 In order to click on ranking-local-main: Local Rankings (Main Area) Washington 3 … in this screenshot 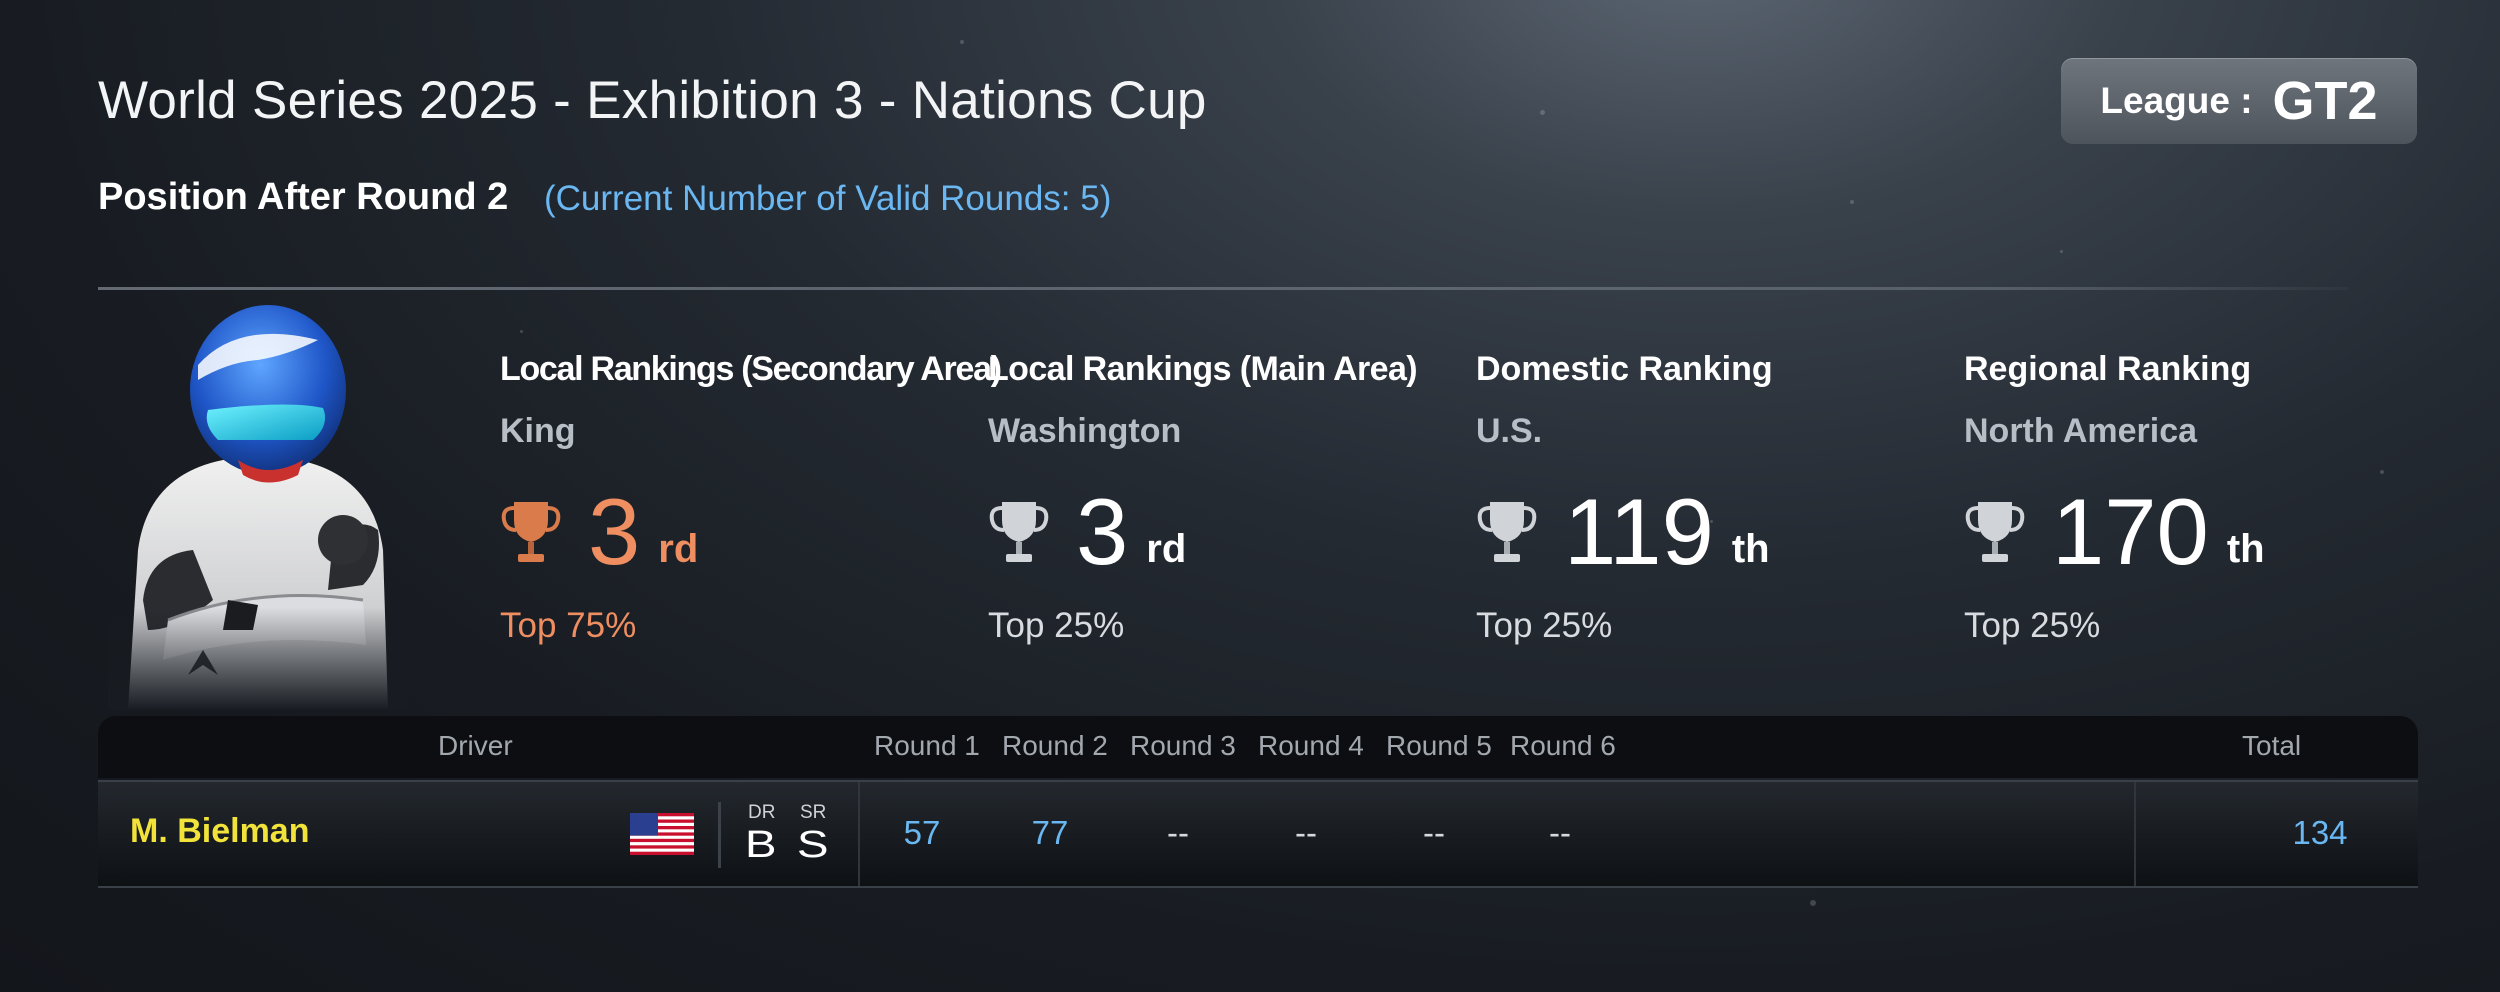, I will do `click(1223, 498)`.